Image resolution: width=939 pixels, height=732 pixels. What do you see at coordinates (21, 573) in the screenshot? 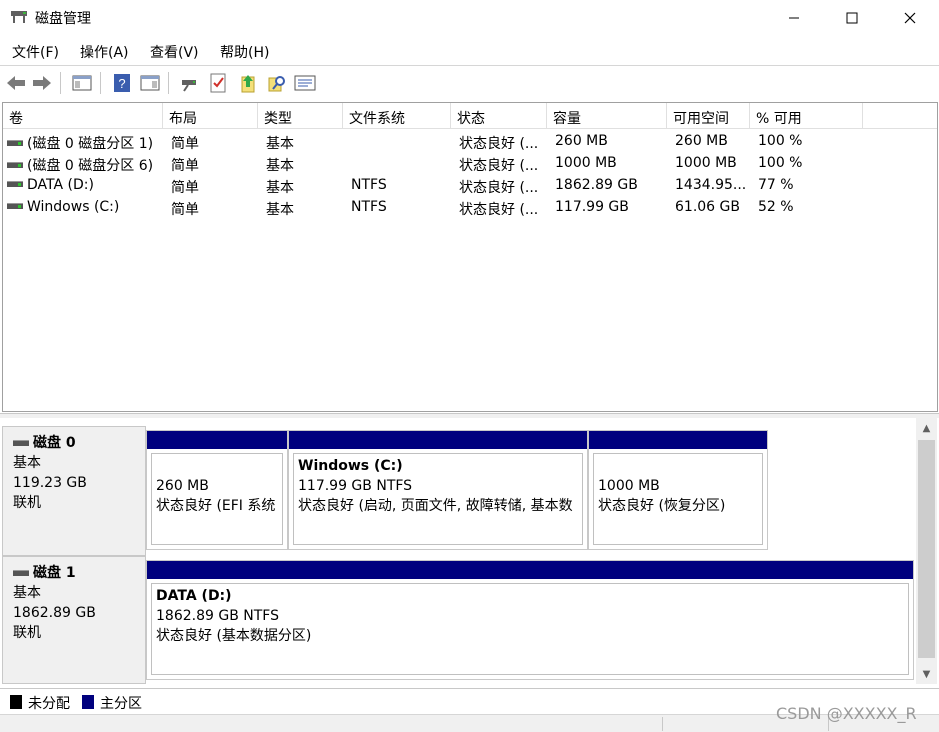
I see `disk-icon` at bounding box center [21, 573].